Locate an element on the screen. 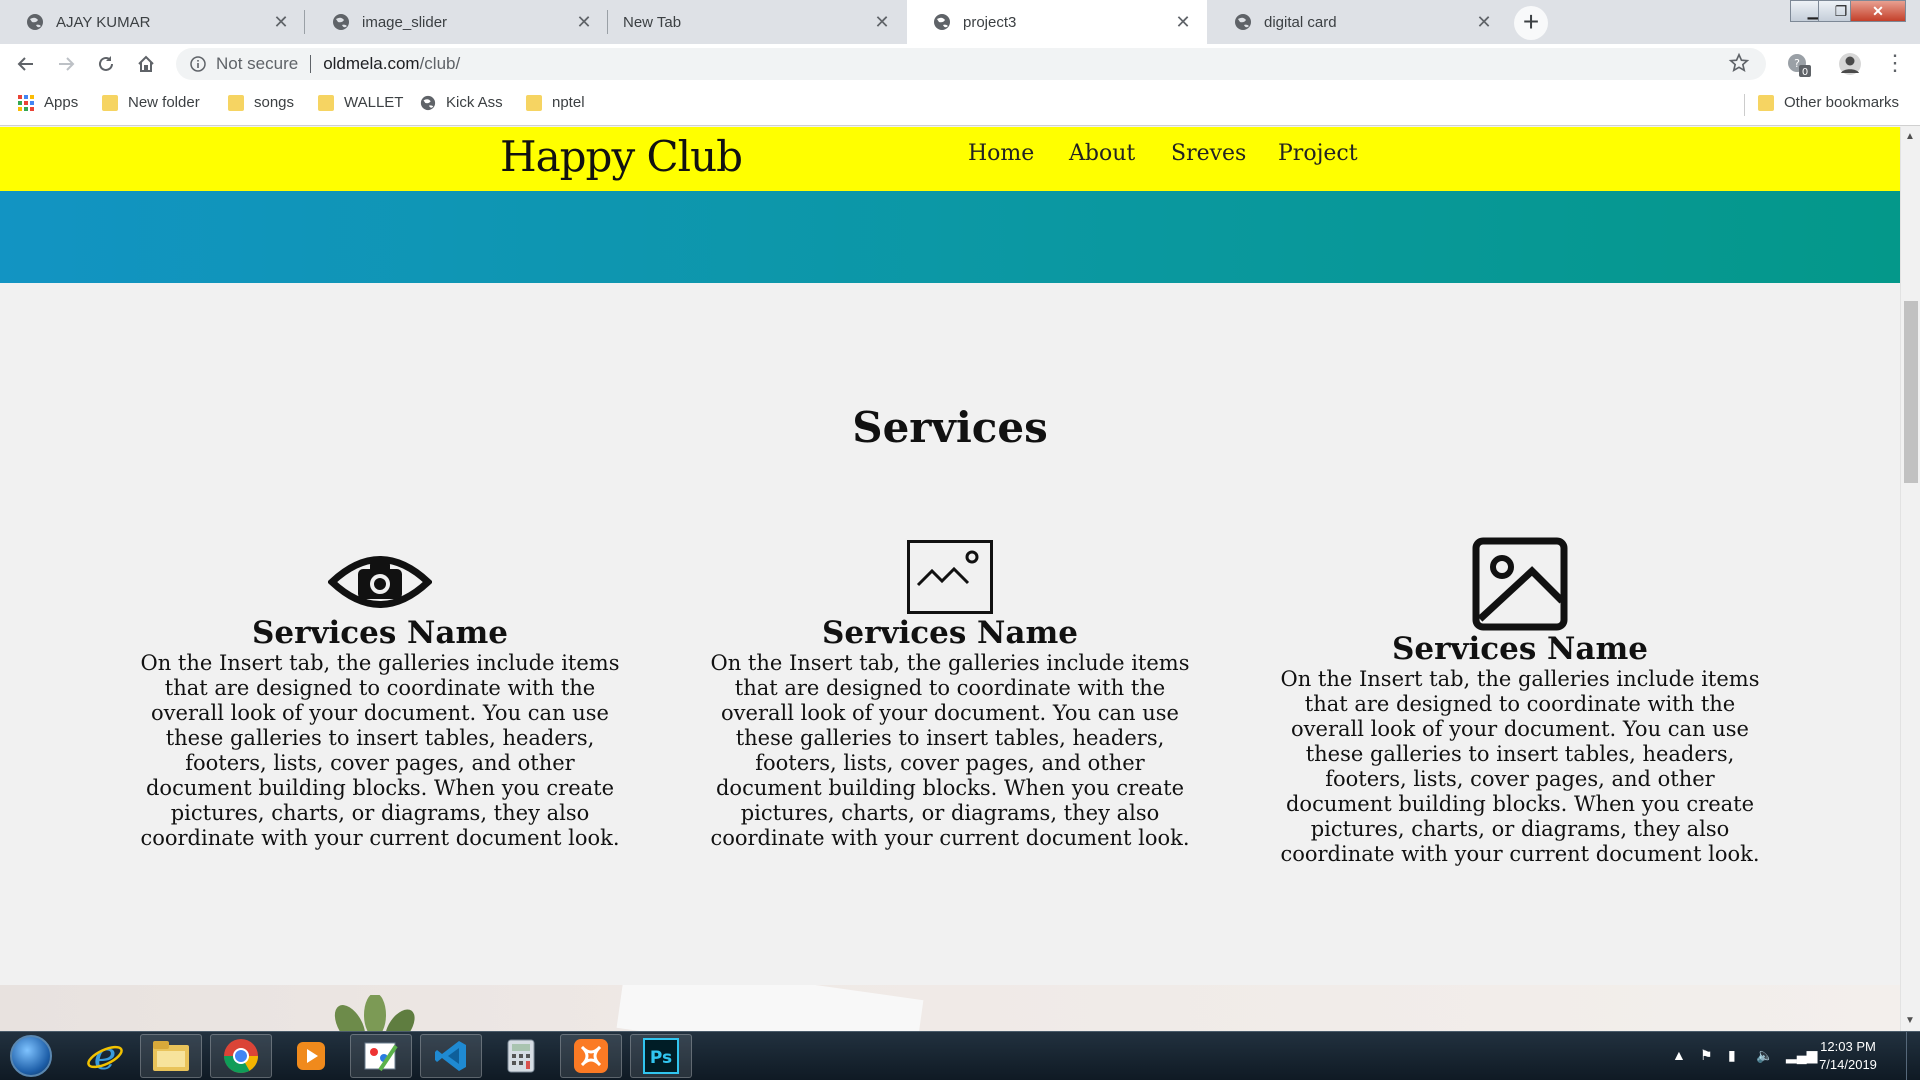 The width and height of the screenshot is (1920, 1080). tab-ajay-kumar: AJAY KUMAR ✕ is located at coordinates (152, 22).